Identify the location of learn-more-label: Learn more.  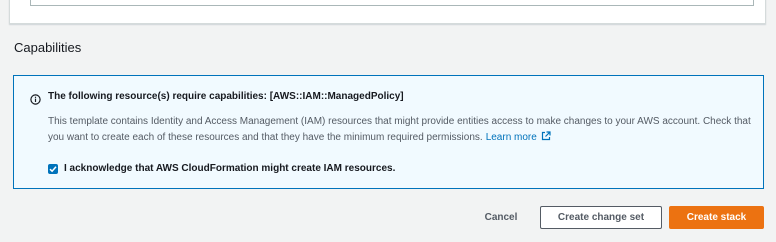
(511, 137).